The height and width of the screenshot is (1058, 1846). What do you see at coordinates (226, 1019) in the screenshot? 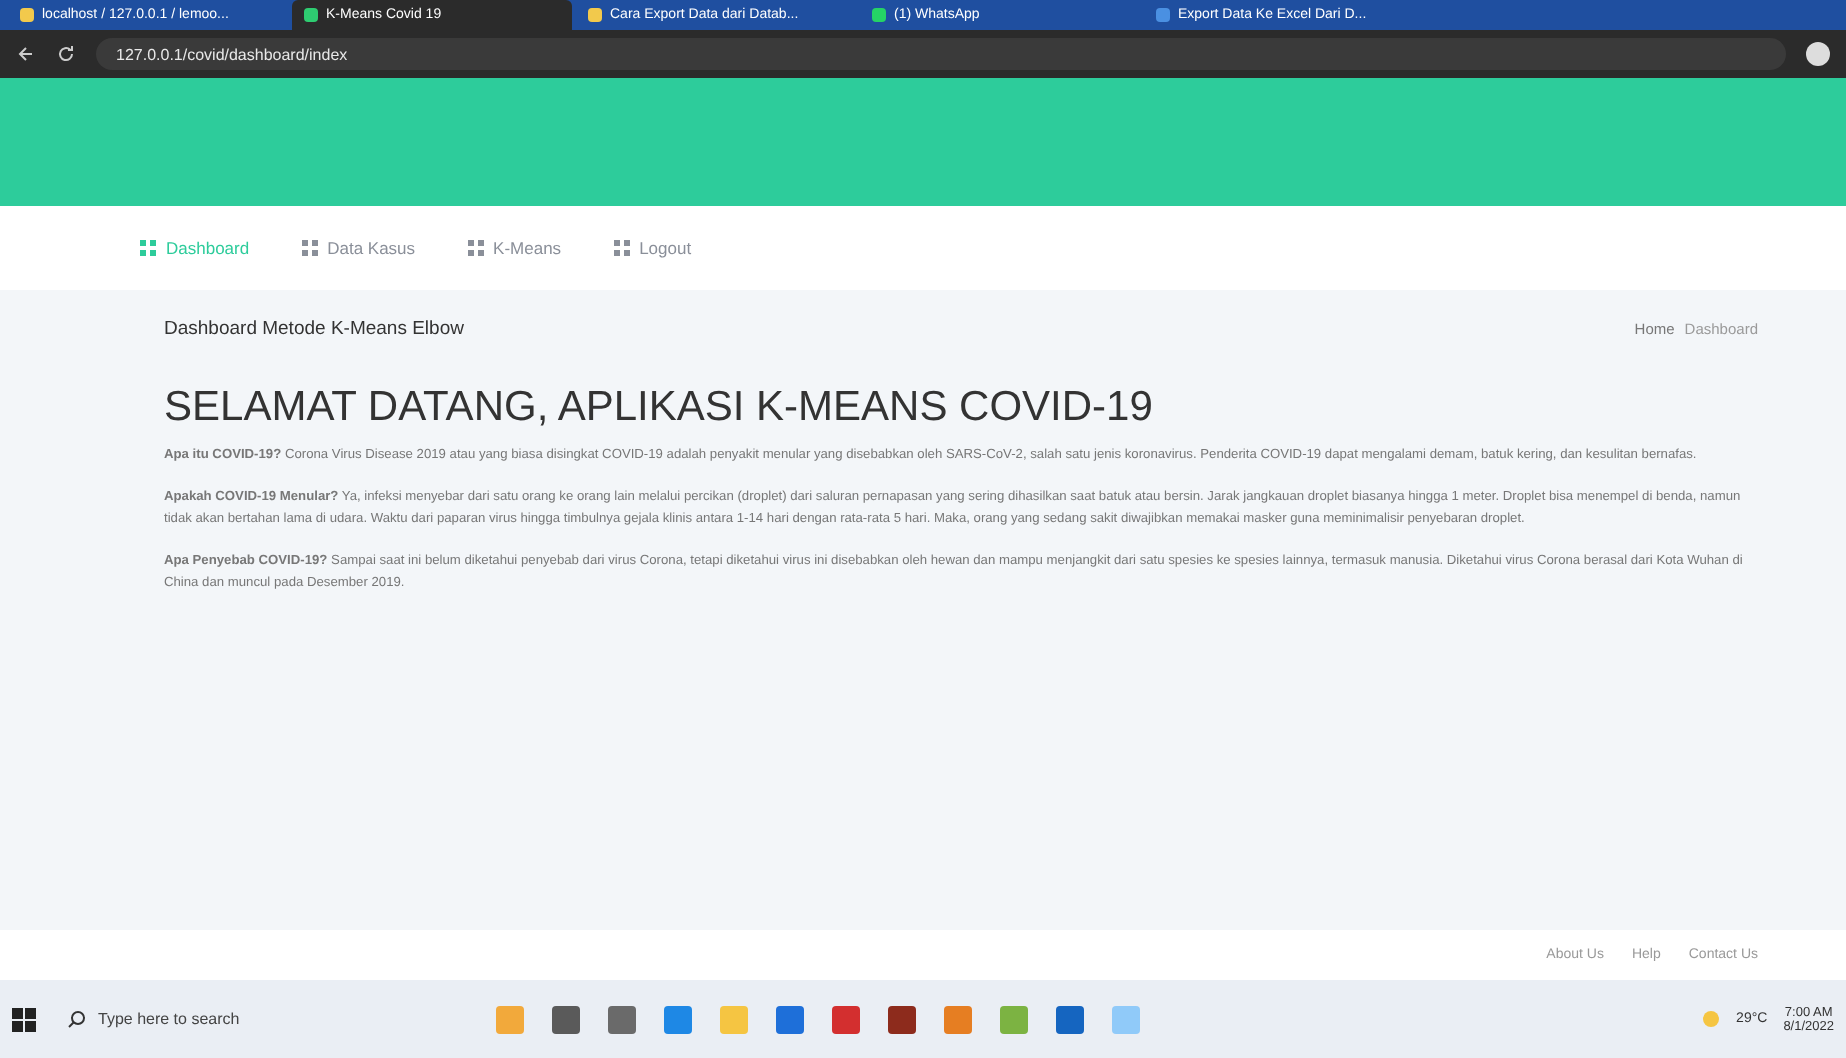
I see `taskbar-search-field: Type here to search` at bounding box center [226, 1019].